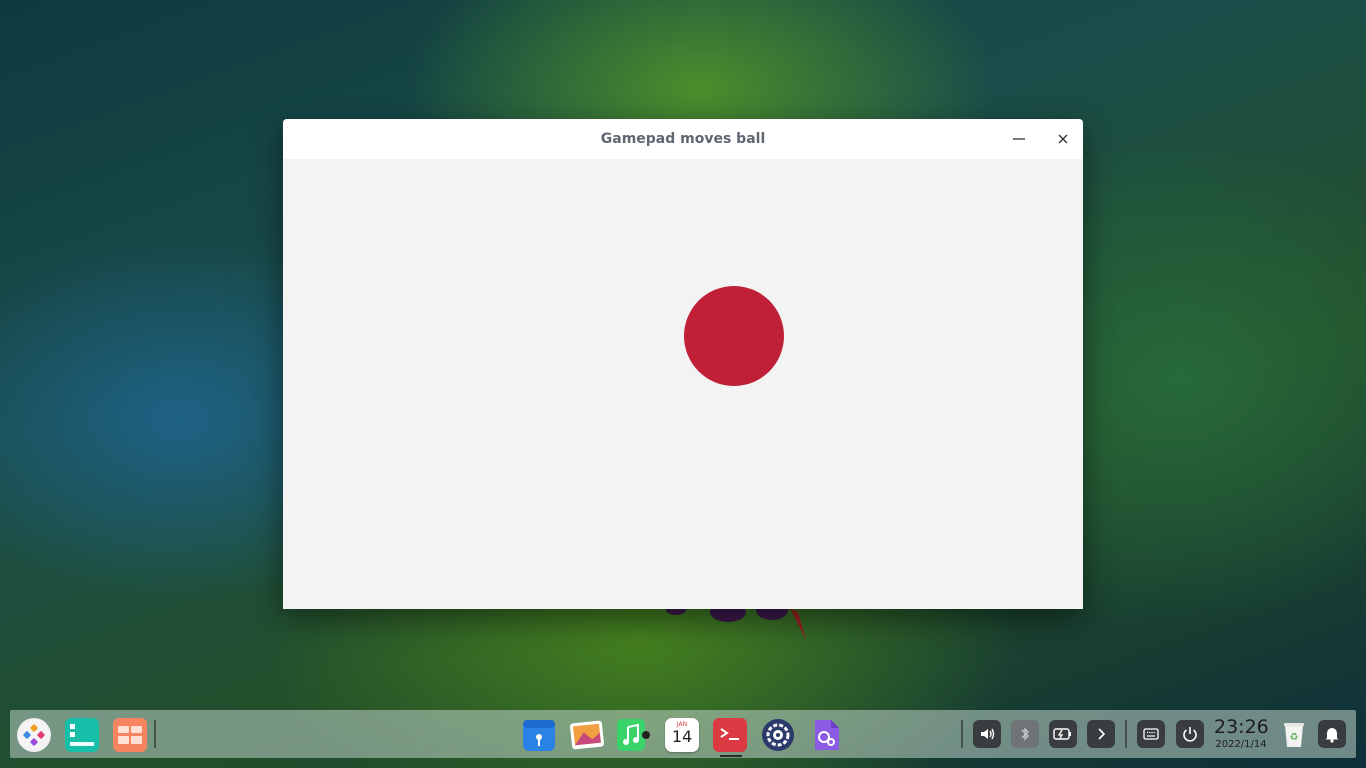  I want to click on volume-icon, so click(988, 734).